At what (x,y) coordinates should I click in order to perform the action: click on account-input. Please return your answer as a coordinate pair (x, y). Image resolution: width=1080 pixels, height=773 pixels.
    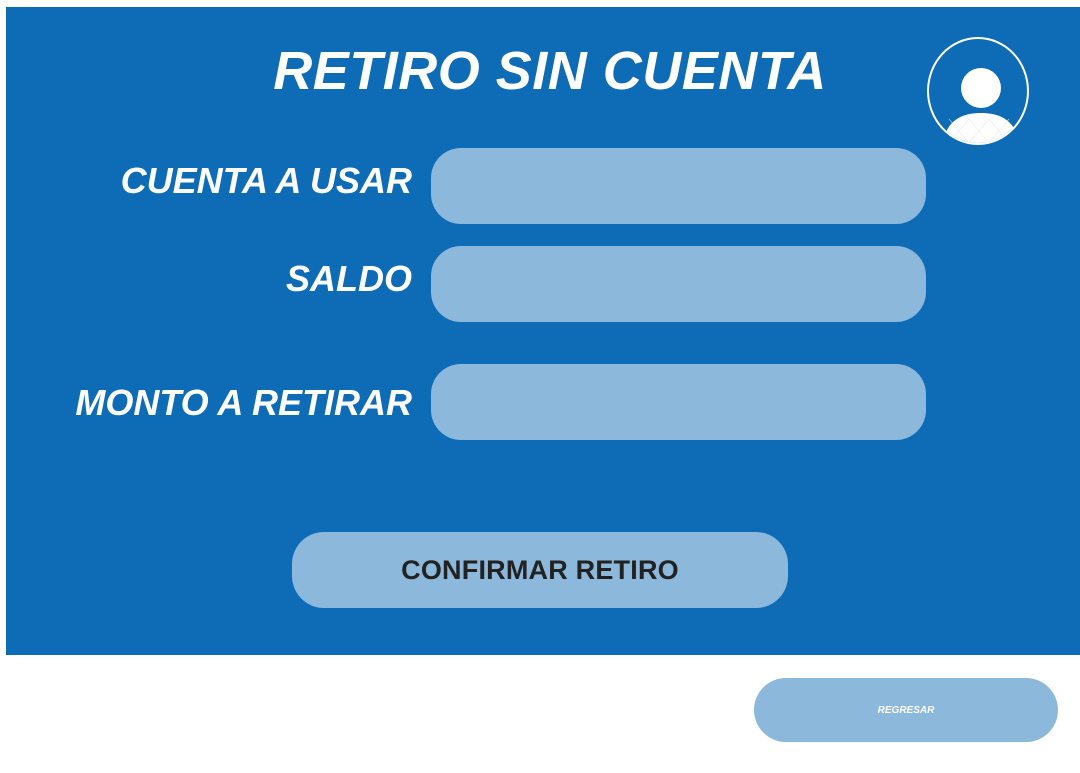
    Looking at the image, I should click on (678, 186).